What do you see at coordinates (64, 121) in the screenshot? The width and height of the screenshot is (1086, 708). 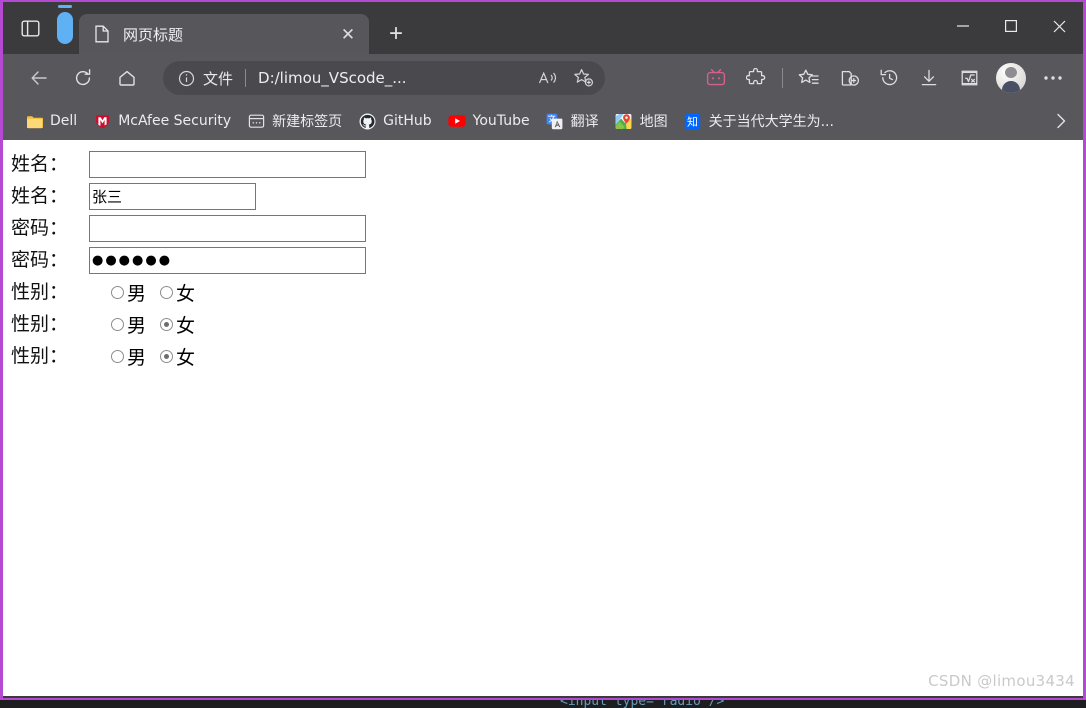 I see `bookmark-label: Dell` at bounding box center [64, 121].